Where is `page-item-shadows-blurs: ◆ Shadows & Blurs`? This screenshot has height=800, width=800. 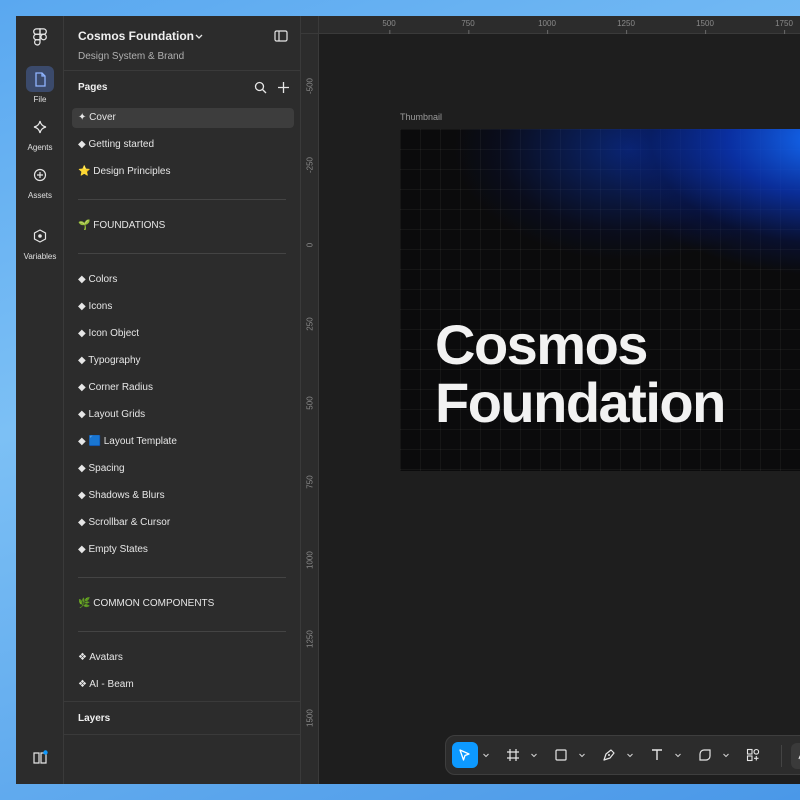
page-item-shadows-blurs: ◆ Shadows & Blurs is located at coordinates (183, 496).